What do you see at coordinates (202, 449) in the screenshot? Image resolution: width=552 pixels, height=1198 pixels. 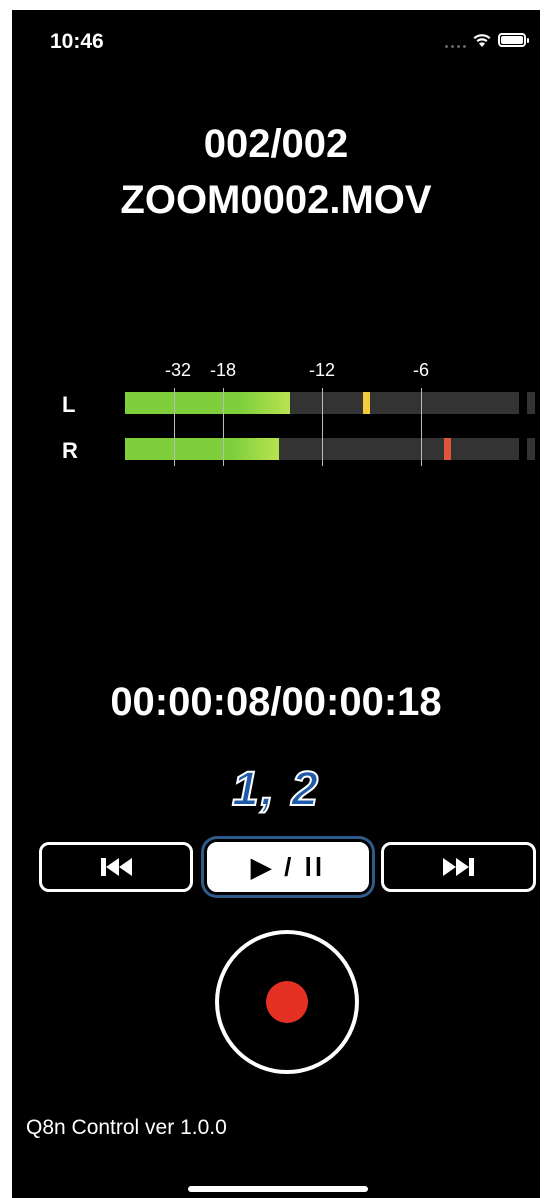 I see `level-fill-right` at bounding box center [202, 449].